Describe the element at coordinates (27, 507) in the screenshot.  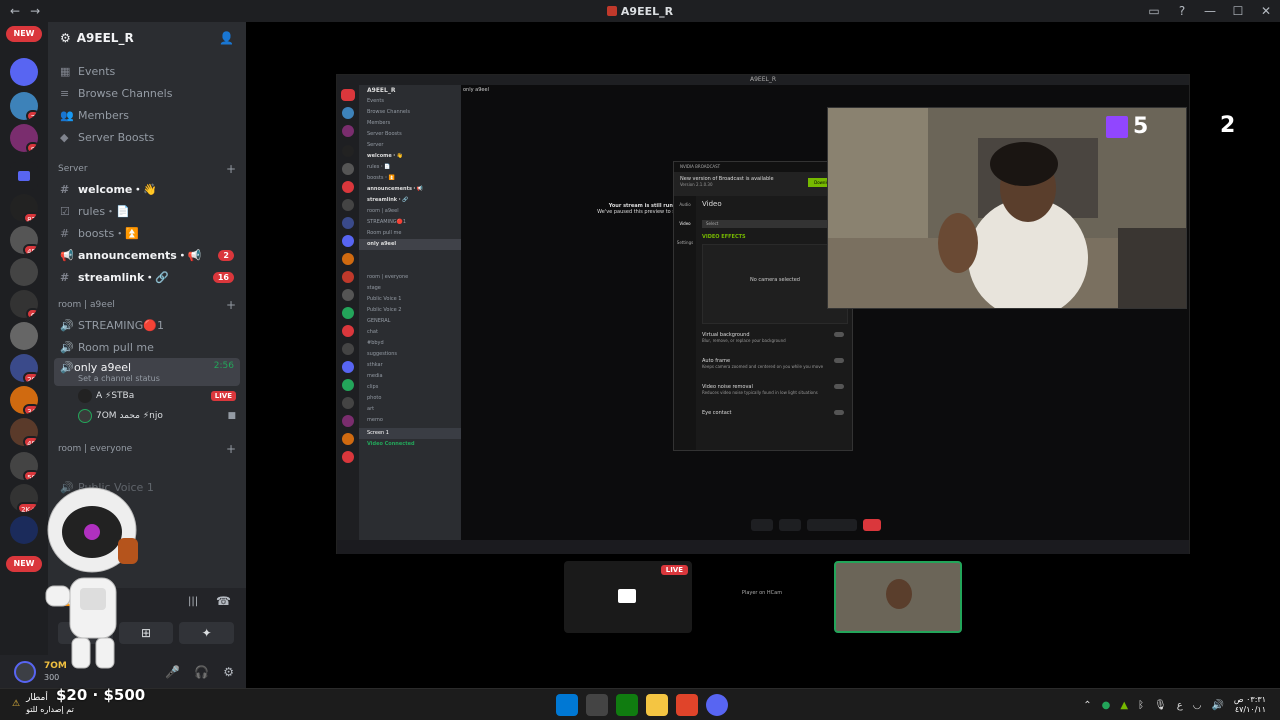
I see `mention-badge: 2K+` at that location.